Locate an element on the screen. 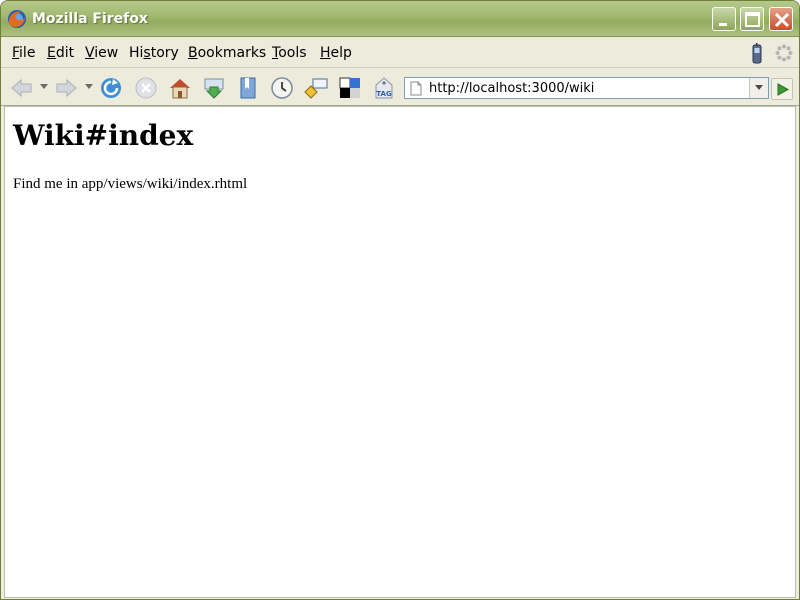 Image resolution: width=800 pixels, height=600 pixels. menu-bookmarks-label: ookmarks is located at coordinates (232, 53).